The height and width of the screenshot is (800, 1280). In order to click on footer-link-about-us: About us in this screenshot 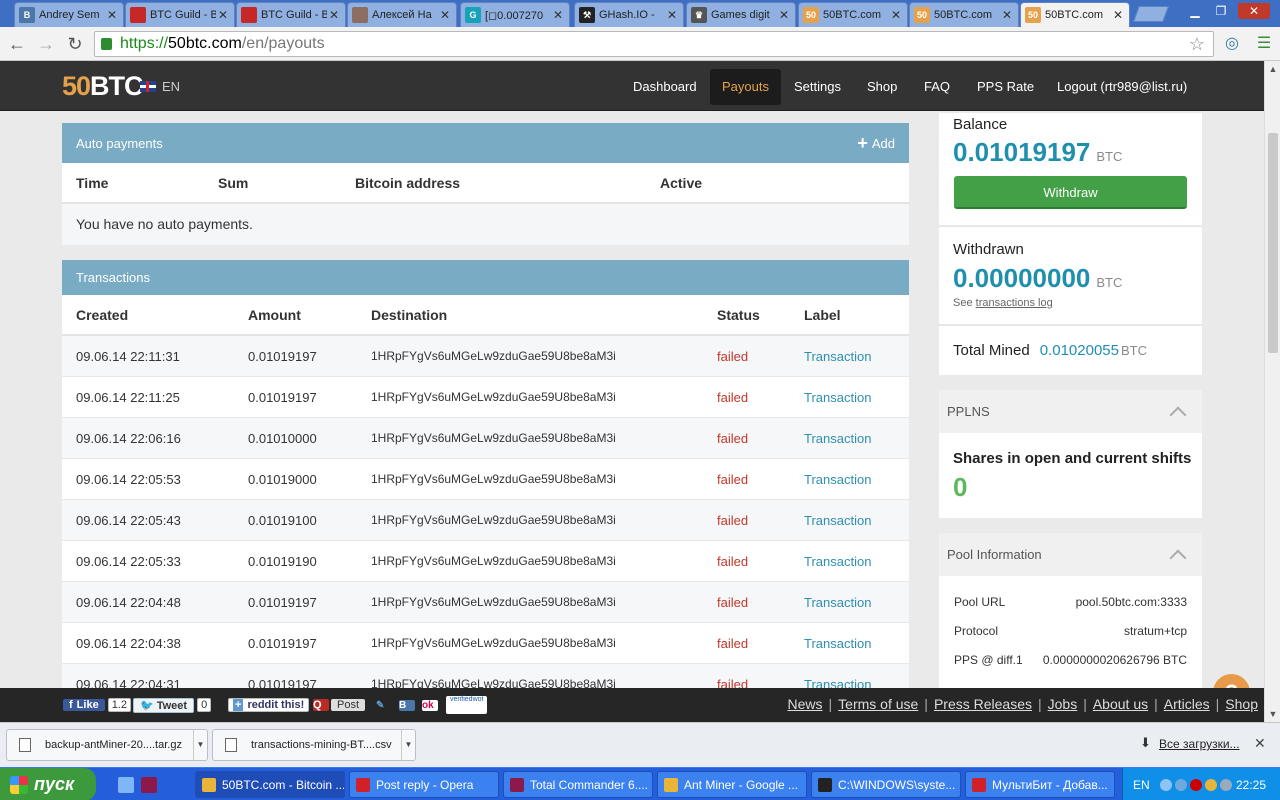, I will do `click(1120, 704)`.